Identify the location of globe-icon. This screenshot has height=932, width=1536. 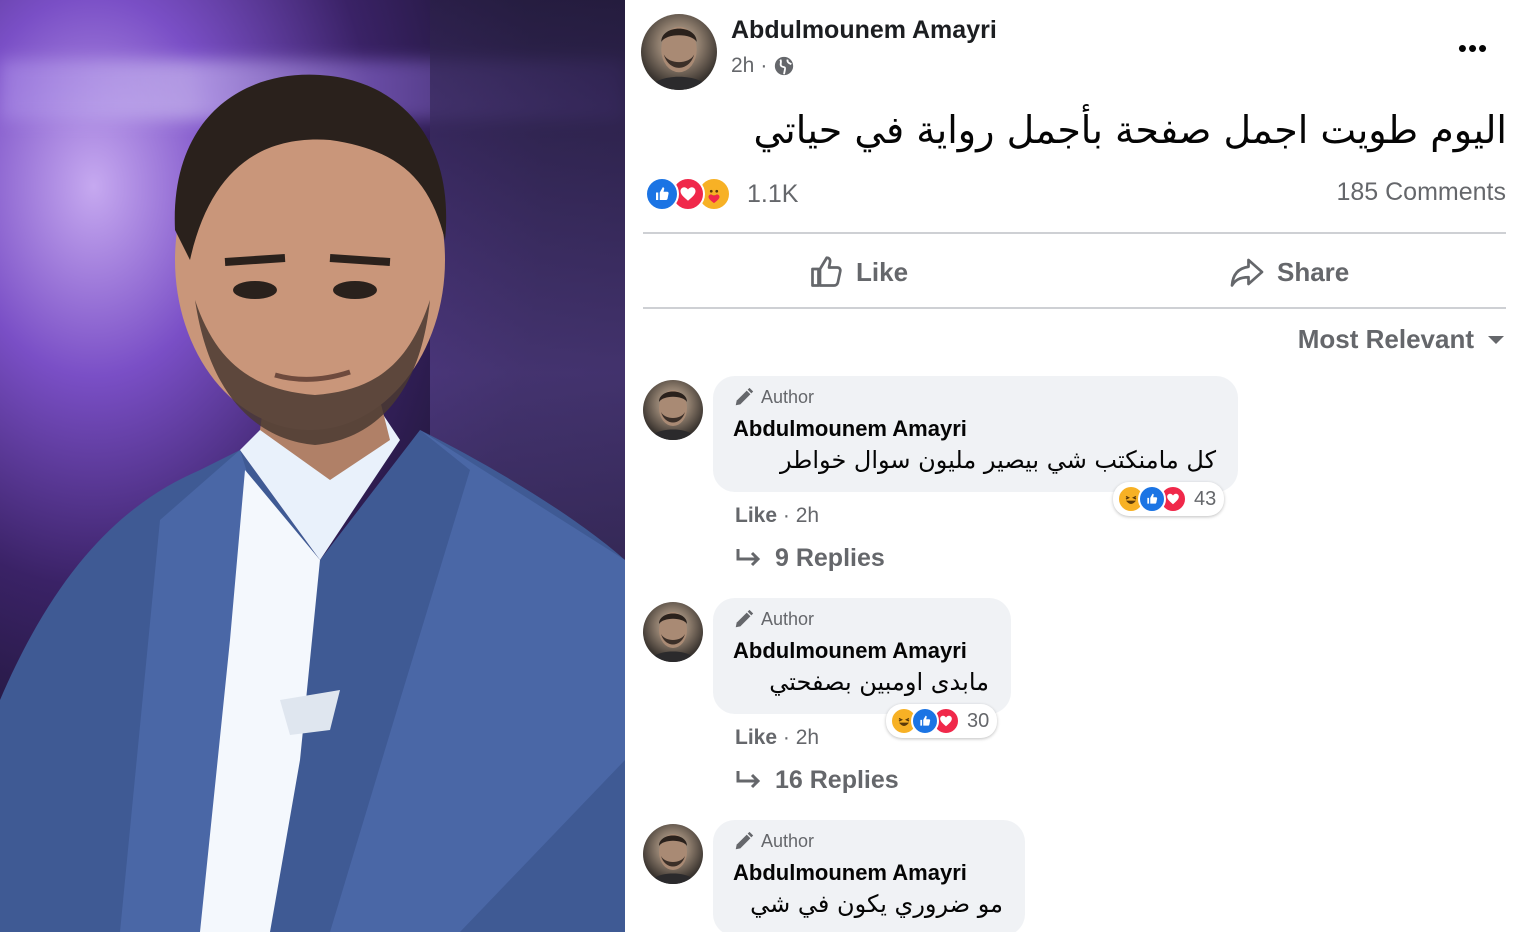
(784, 66).